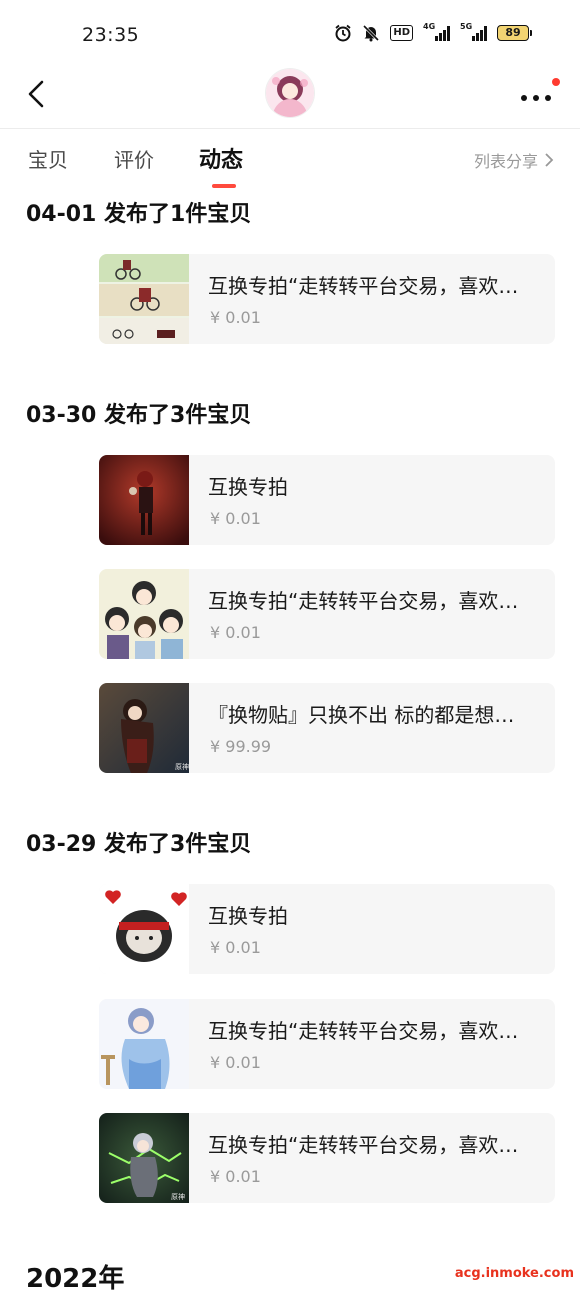 Image resolution: width=580 pixels, height=1295 pixels. Describe the element at coordinates (538, 94) in the screenshot. I see `more-button` at that location.